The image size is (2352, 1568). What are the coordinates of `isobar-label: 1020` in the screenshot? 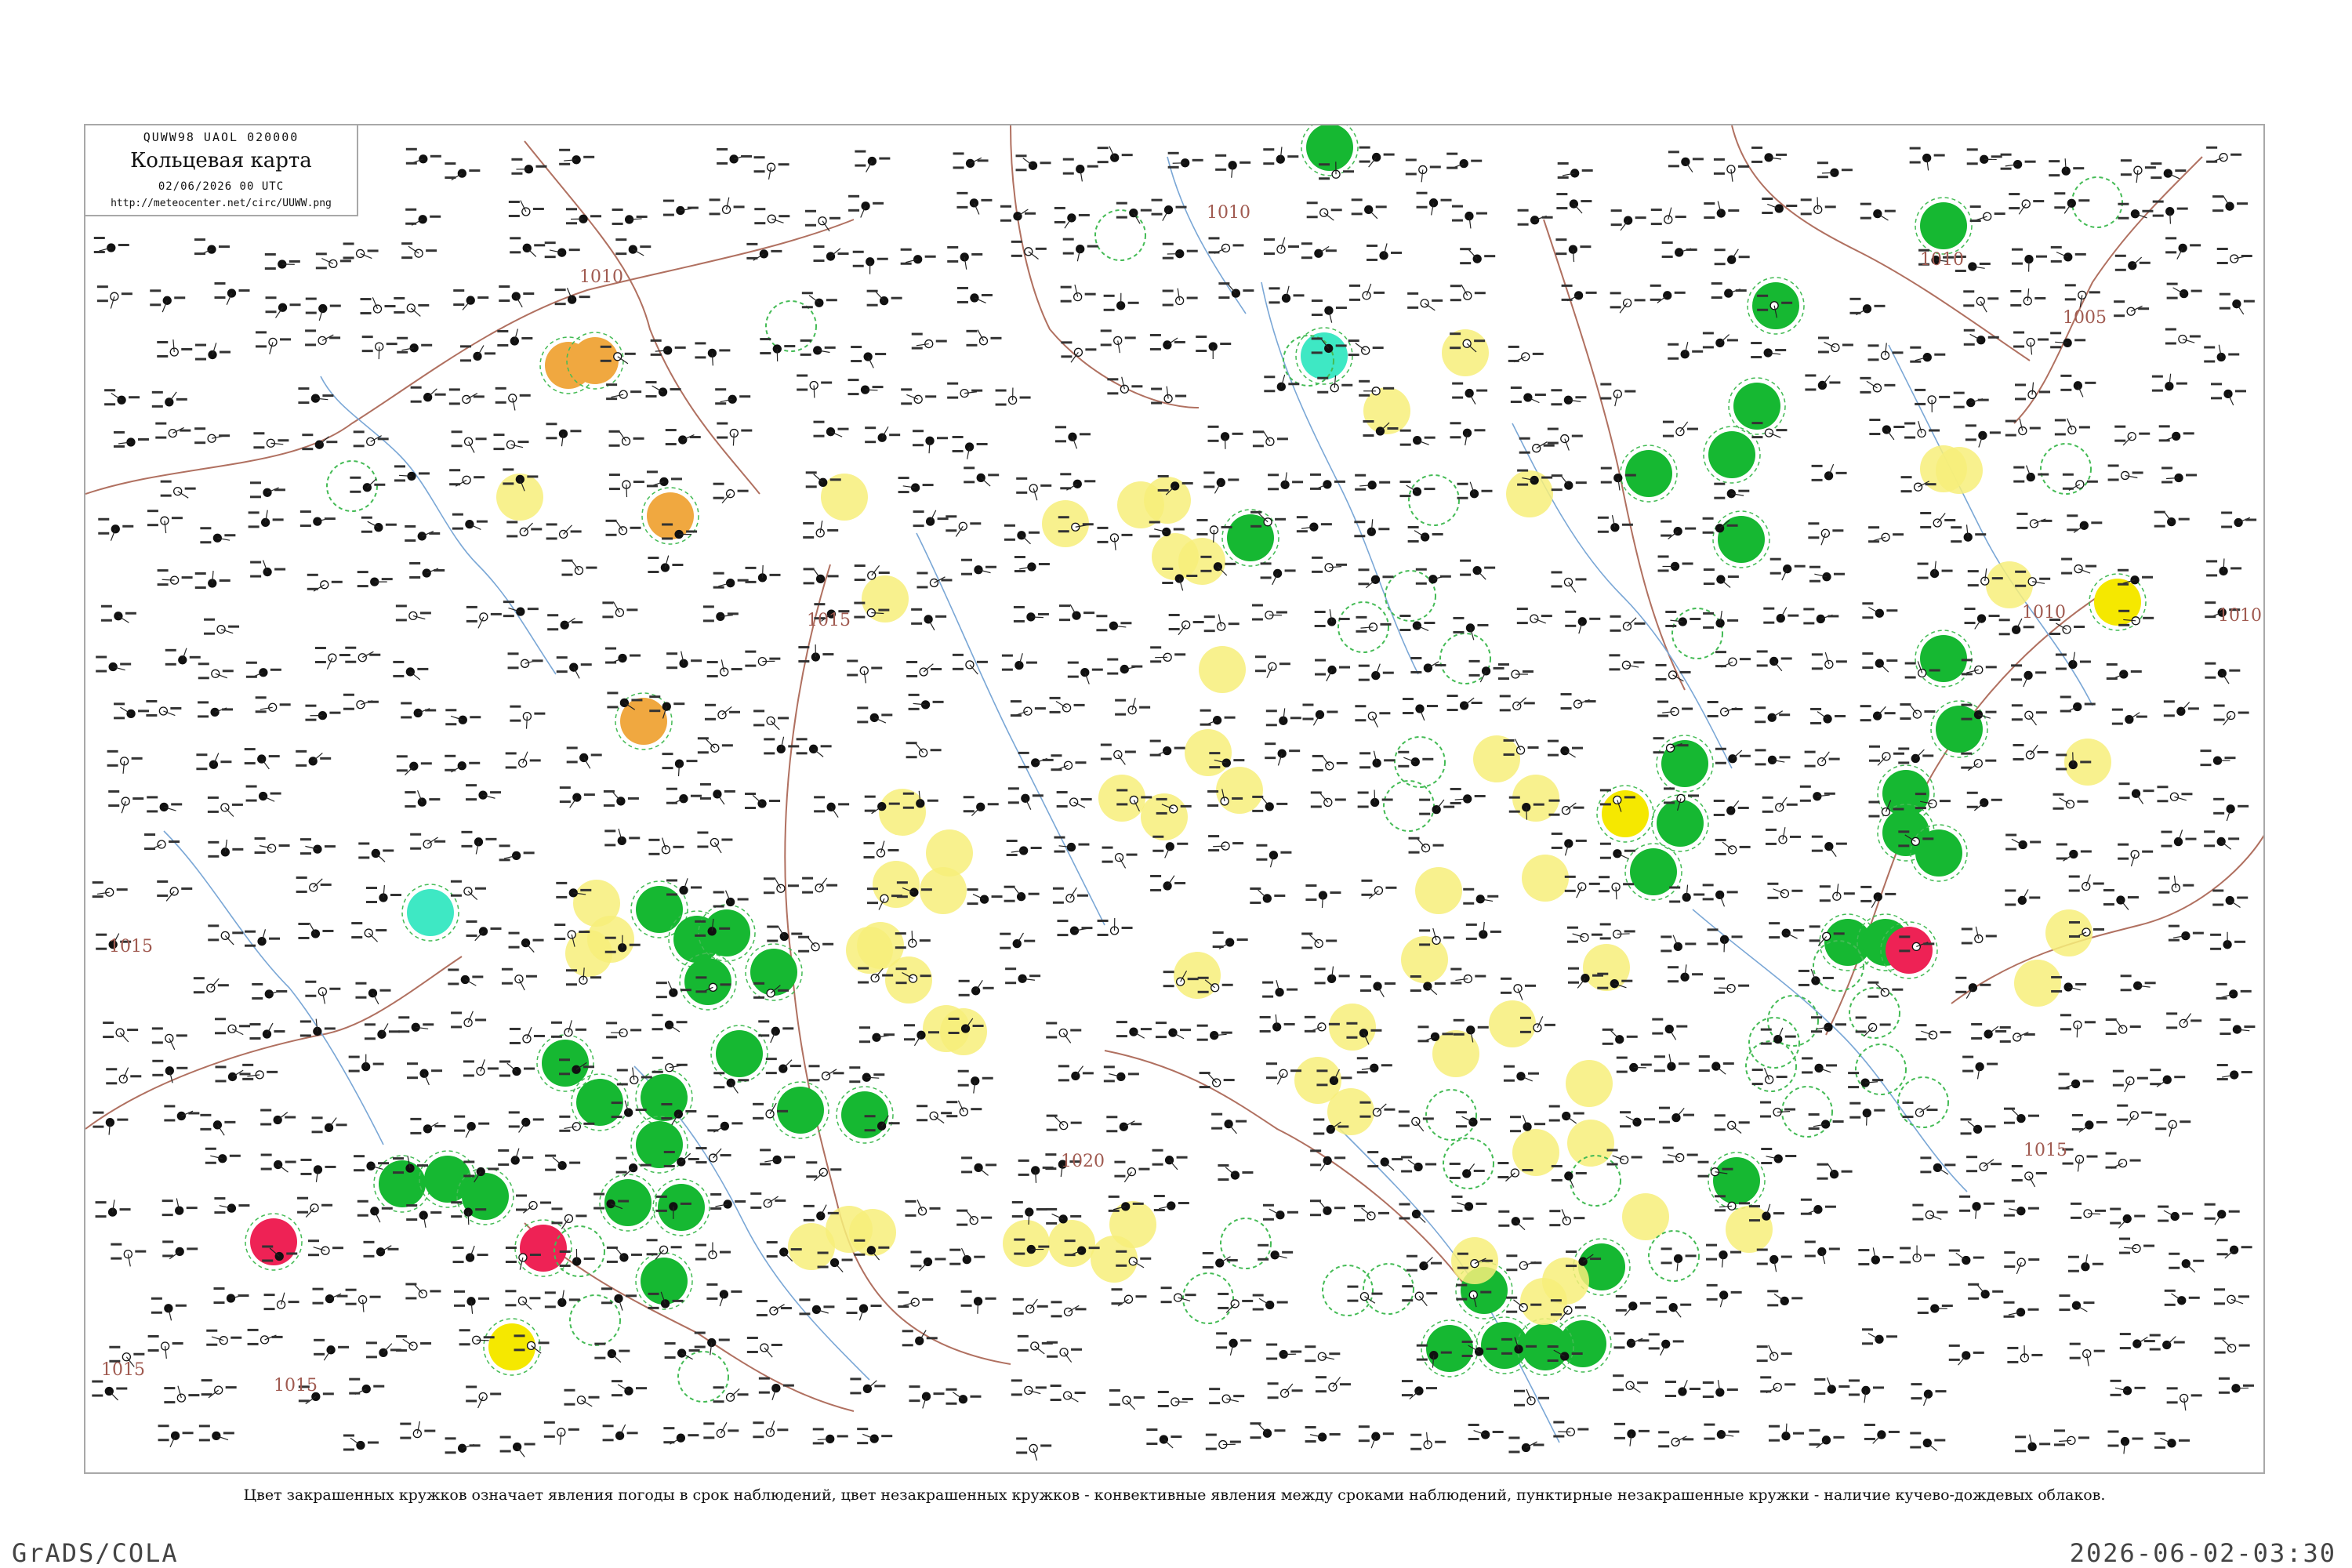 It's located at (1083, 1161).